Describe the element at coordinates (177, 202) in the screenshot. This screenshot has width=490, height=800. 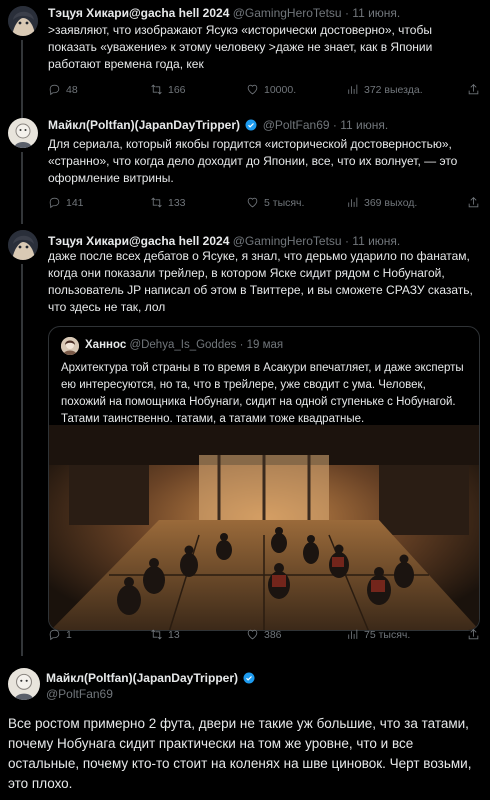
I see `retweet-count: 133` at that location.